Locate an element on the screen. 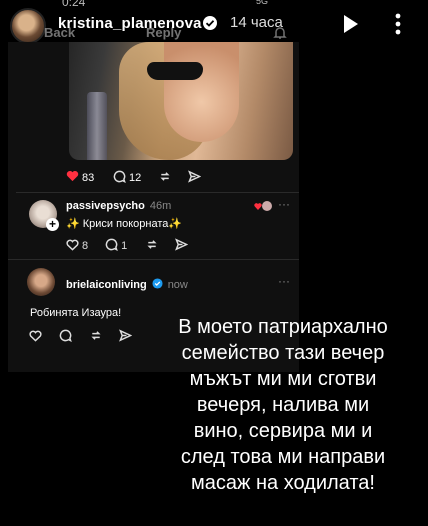 This screenshot has height=526, width=428. caption-line: вечеря, налива ми is located at coordinates (283, 405).